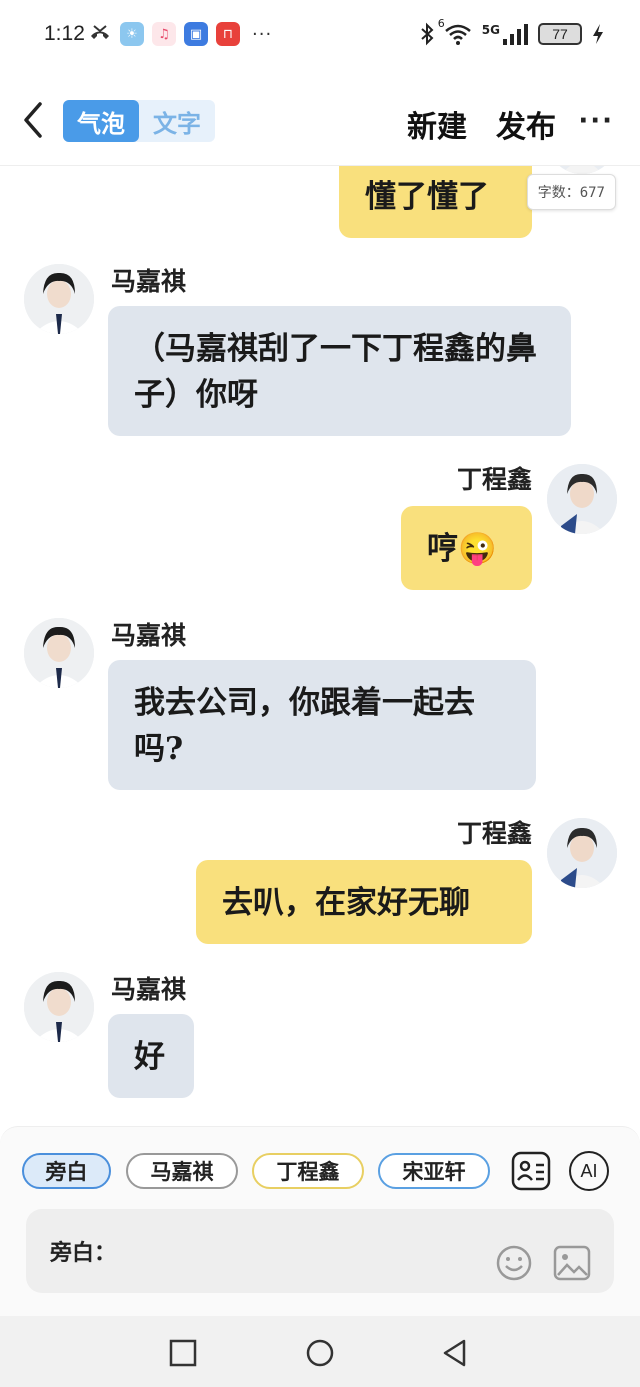  Describe the element at coordinates (437, 124) in the screenshot. I see `new-button: 新建` at that location.